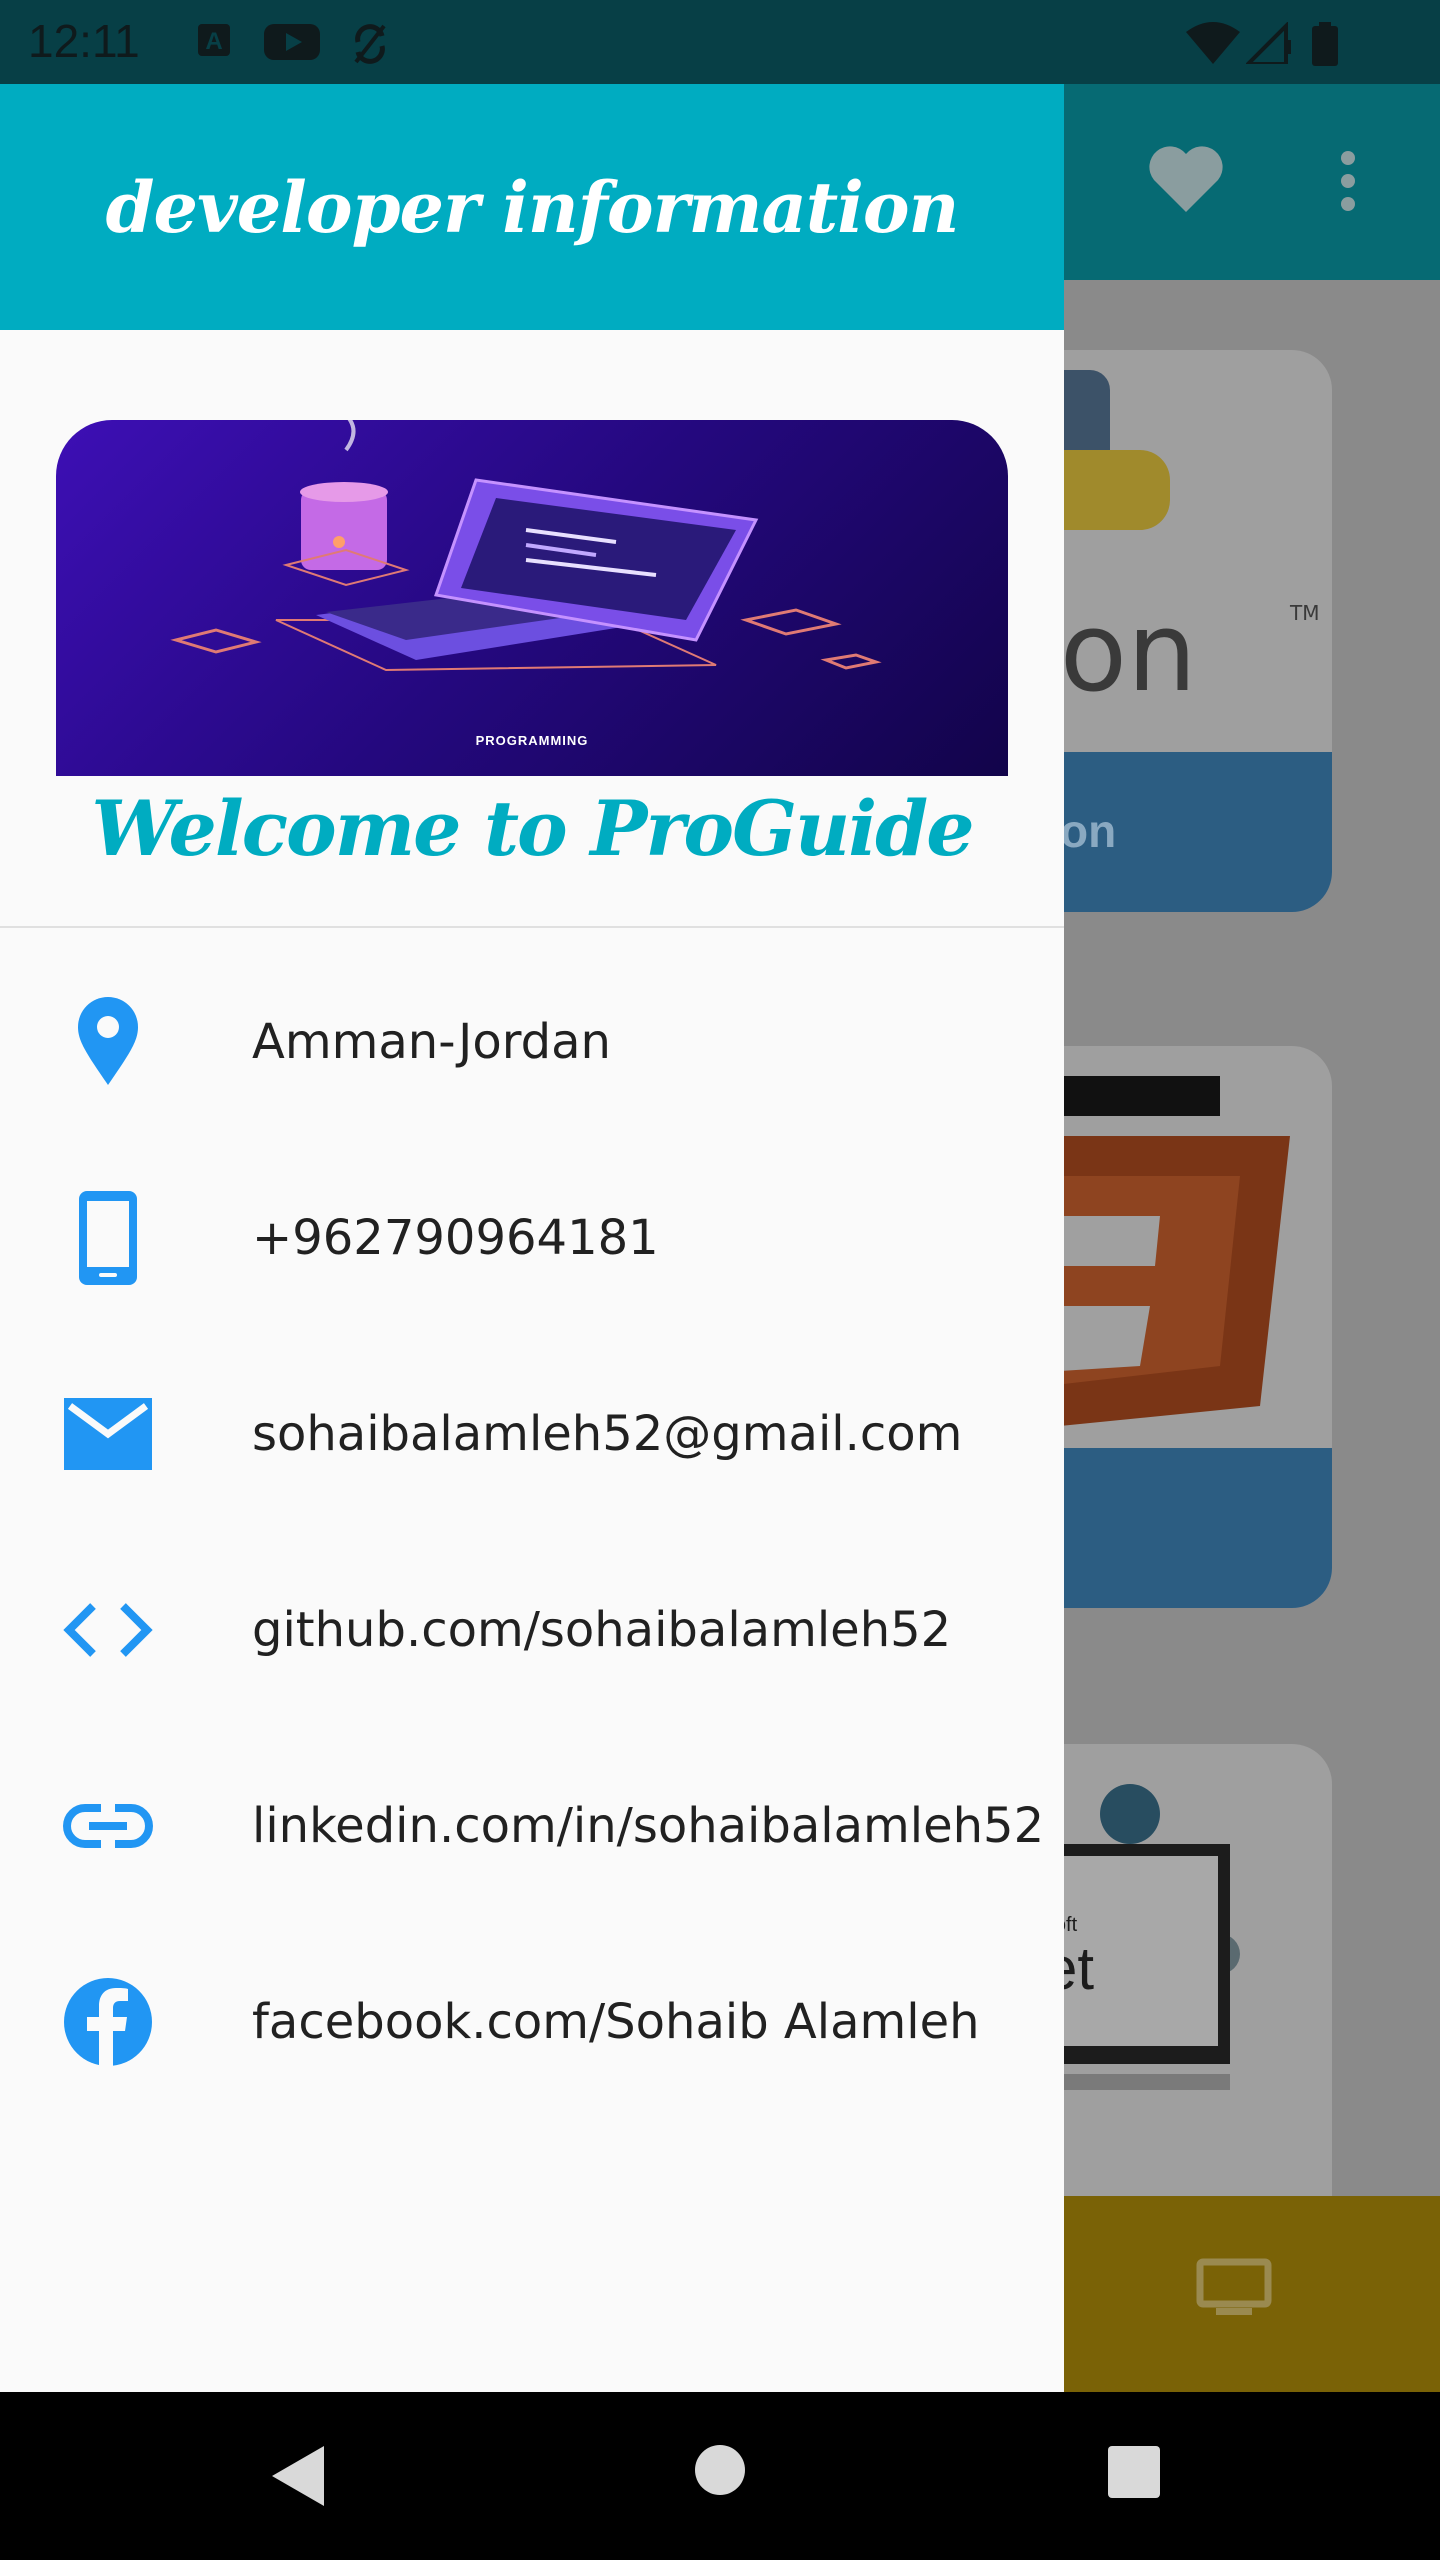 The image size is (1440, 2560). I want to click on programming-banner-image: PROGRAMMING, so click(532, 598).